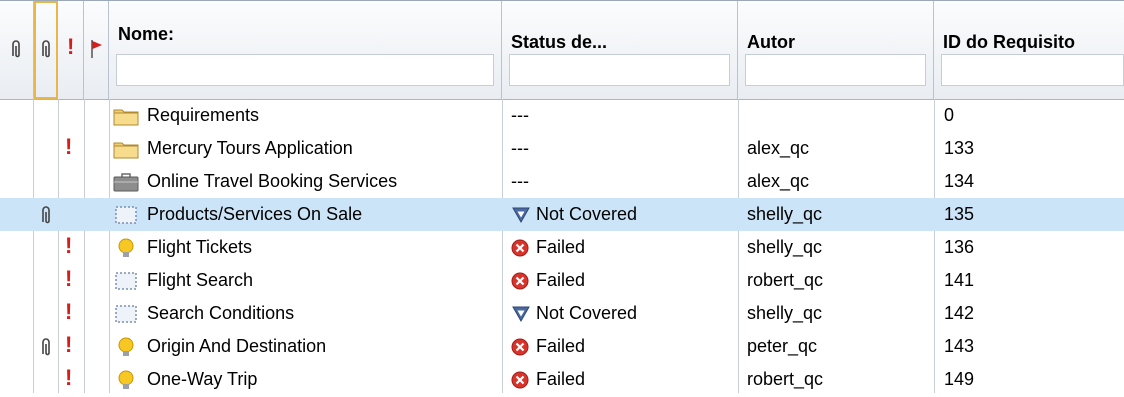 Image resolution: width=1124 pixels, height=397 pixels. I want to click on column-label-author: Autor, so click(771, 42).